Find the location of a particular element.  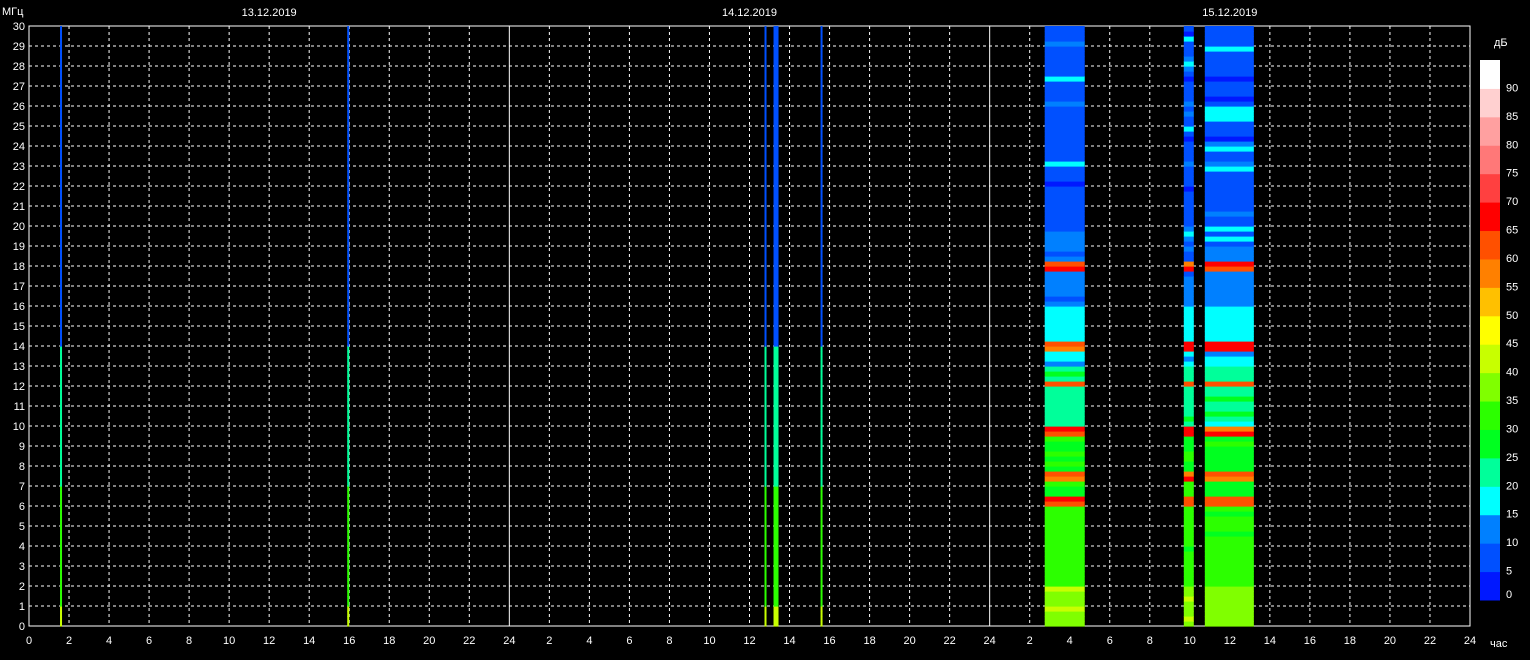

colorbar-swatch is located at coordinates (1490, 387).